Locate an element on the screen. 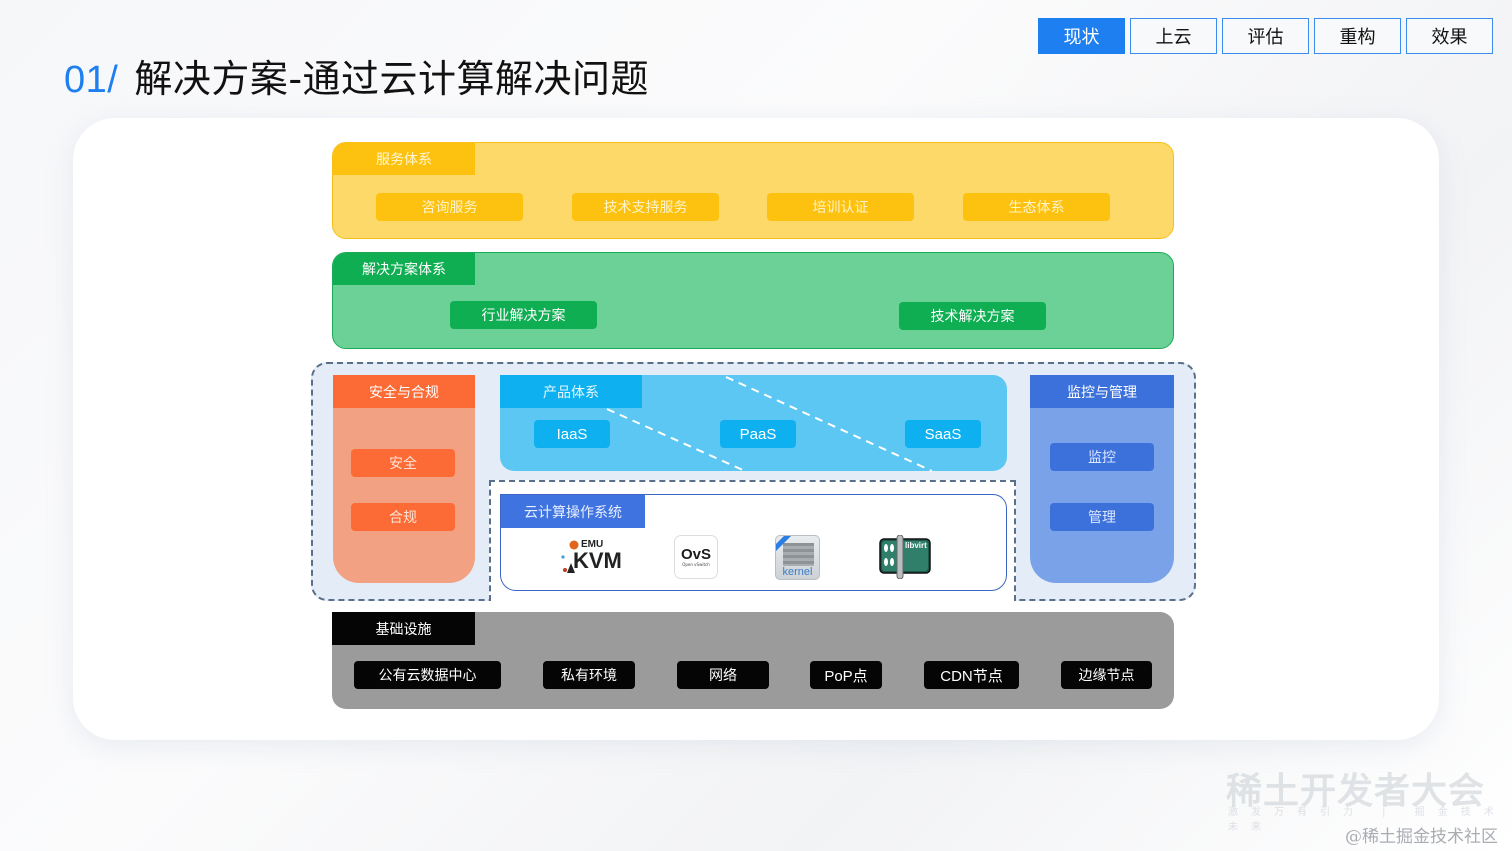  ovs-logo: OvS Open vSwitch is located at coordinates (696, 557).